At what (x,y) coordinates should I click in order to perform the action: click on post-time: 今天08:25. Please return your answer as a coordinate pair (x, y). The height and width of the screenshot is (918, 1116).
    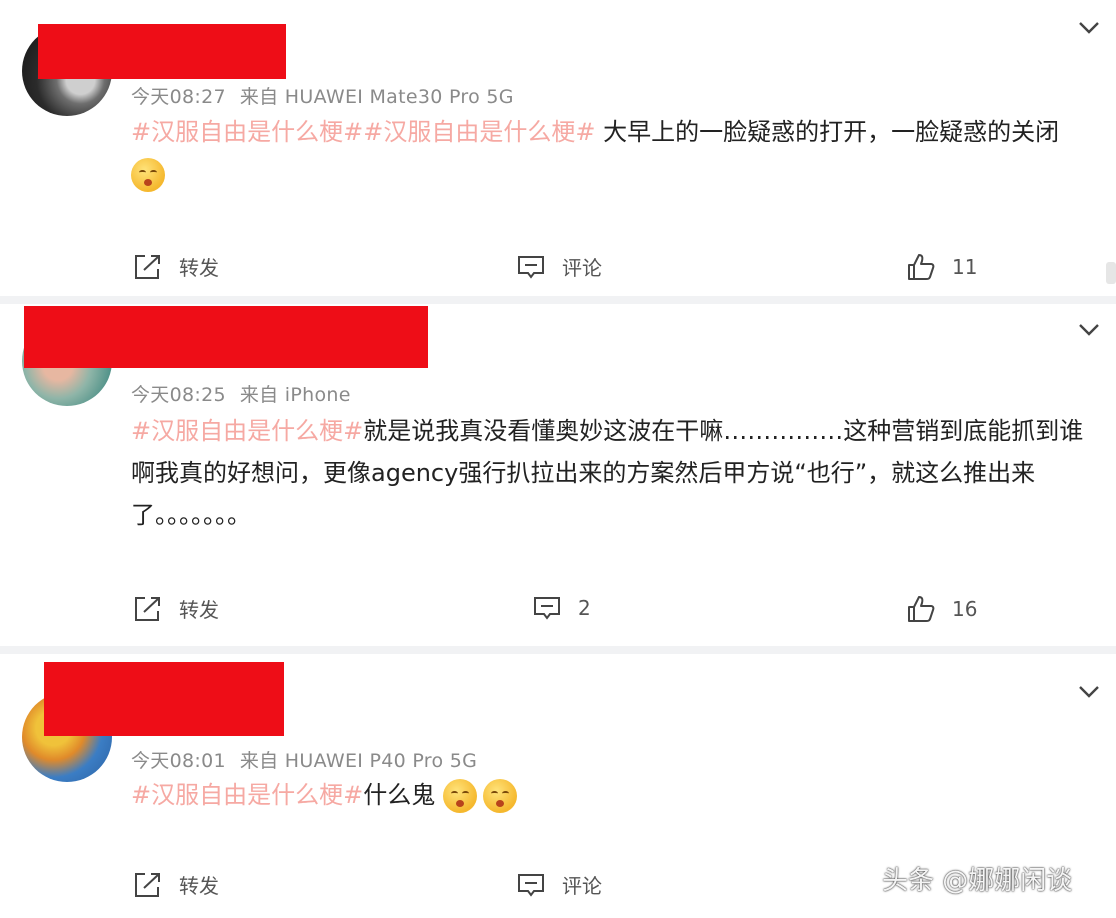
    Looking at the image, I should click on (178, 395).